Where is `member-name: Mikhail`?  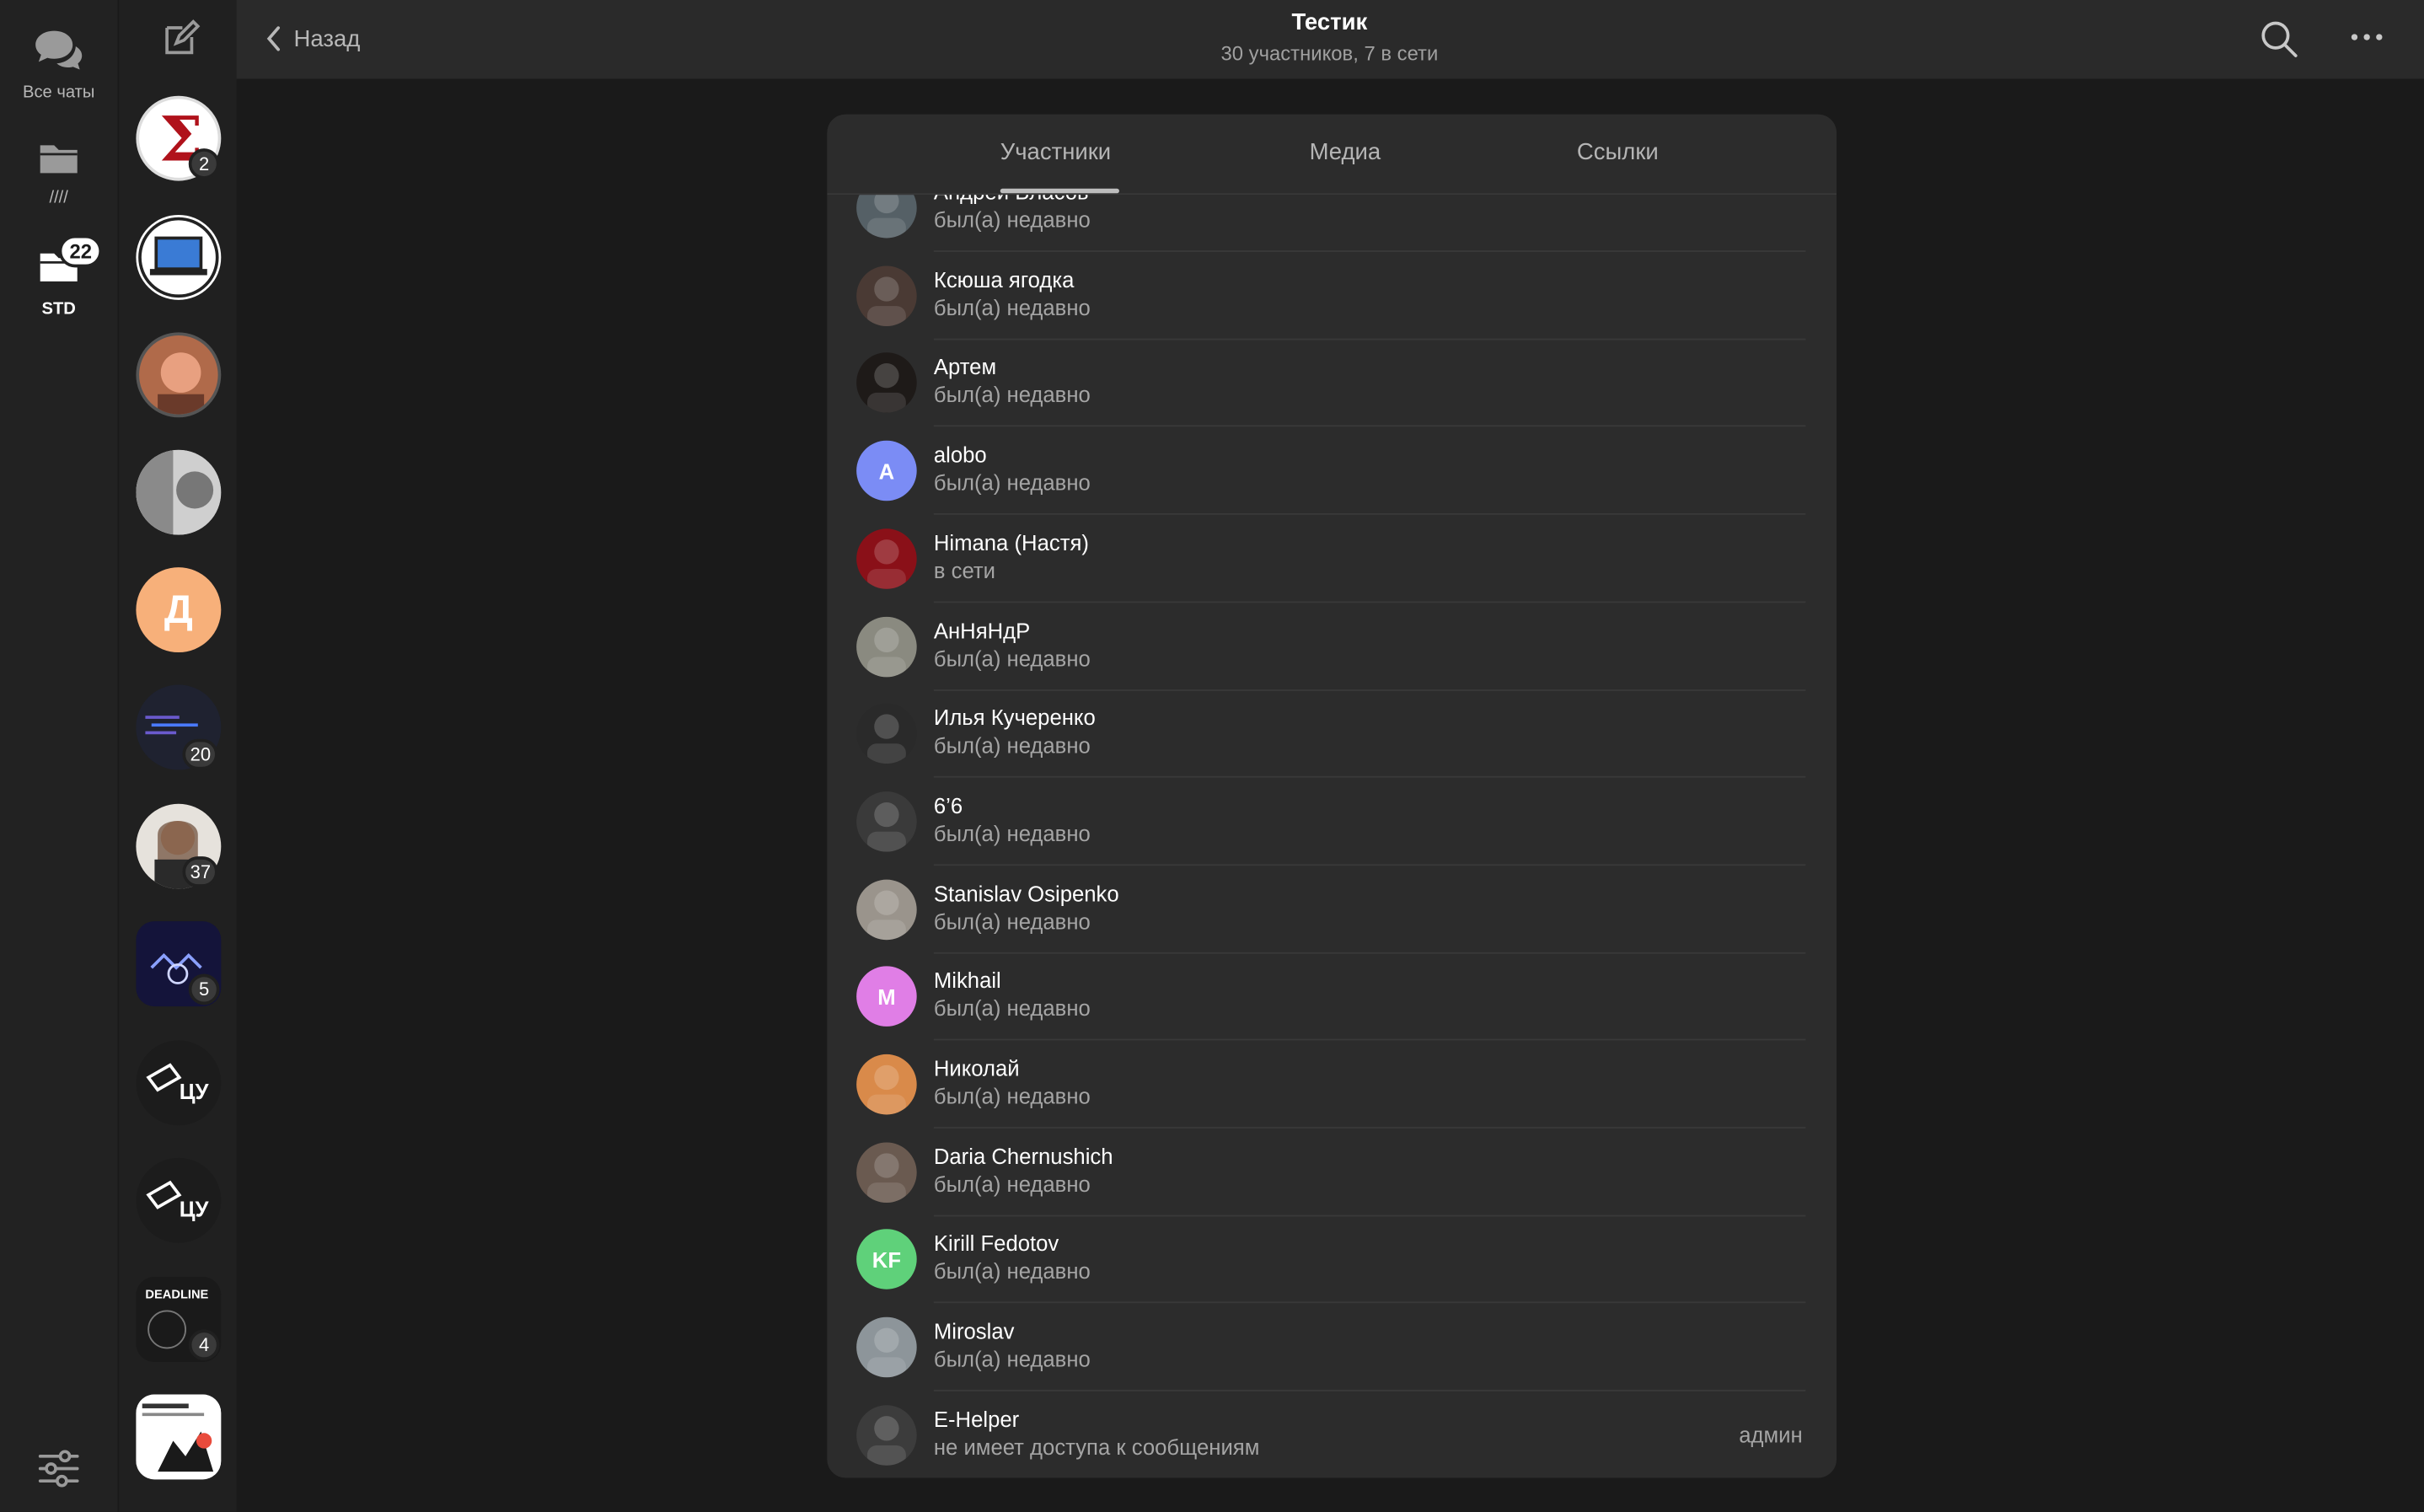
member-name: Mikhail is located at coordinates (967, 980).